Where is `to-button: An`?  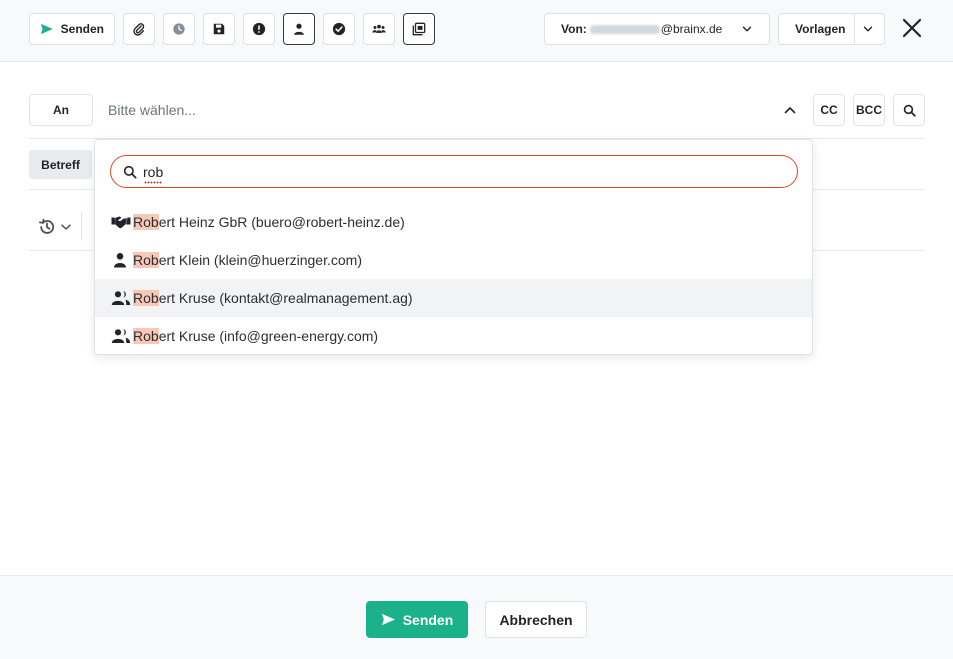 to-button: An is located at coordinates (61, 110).